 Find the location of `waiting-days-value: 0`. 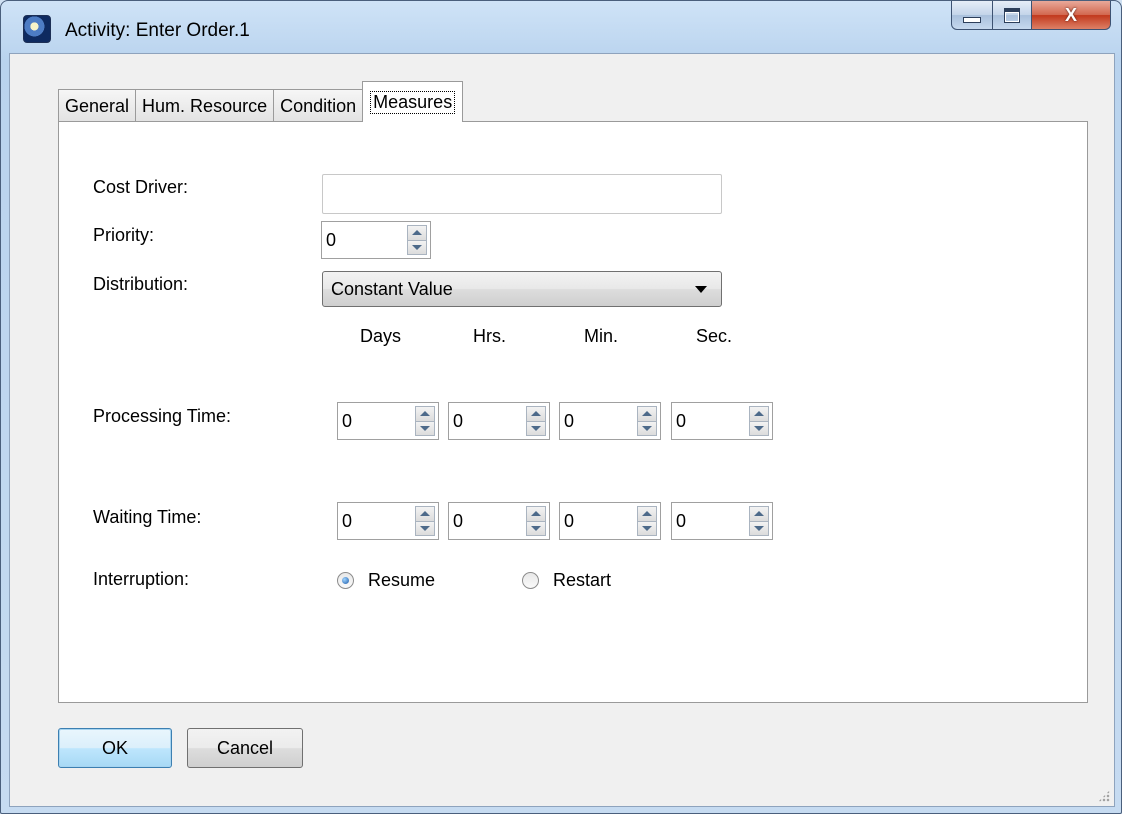

waiting-days-value: 0 is located at coordinates (347, 520).